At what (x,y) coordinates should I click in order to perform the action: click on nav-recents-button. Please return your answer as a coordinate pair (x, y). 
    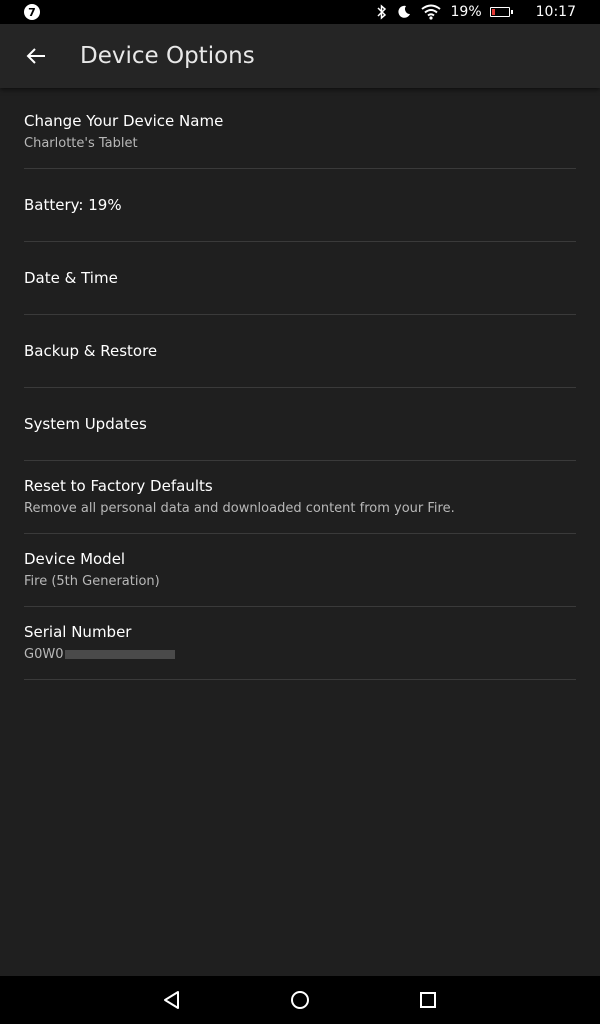
    Looking at the image, I should click on (428, 1000).